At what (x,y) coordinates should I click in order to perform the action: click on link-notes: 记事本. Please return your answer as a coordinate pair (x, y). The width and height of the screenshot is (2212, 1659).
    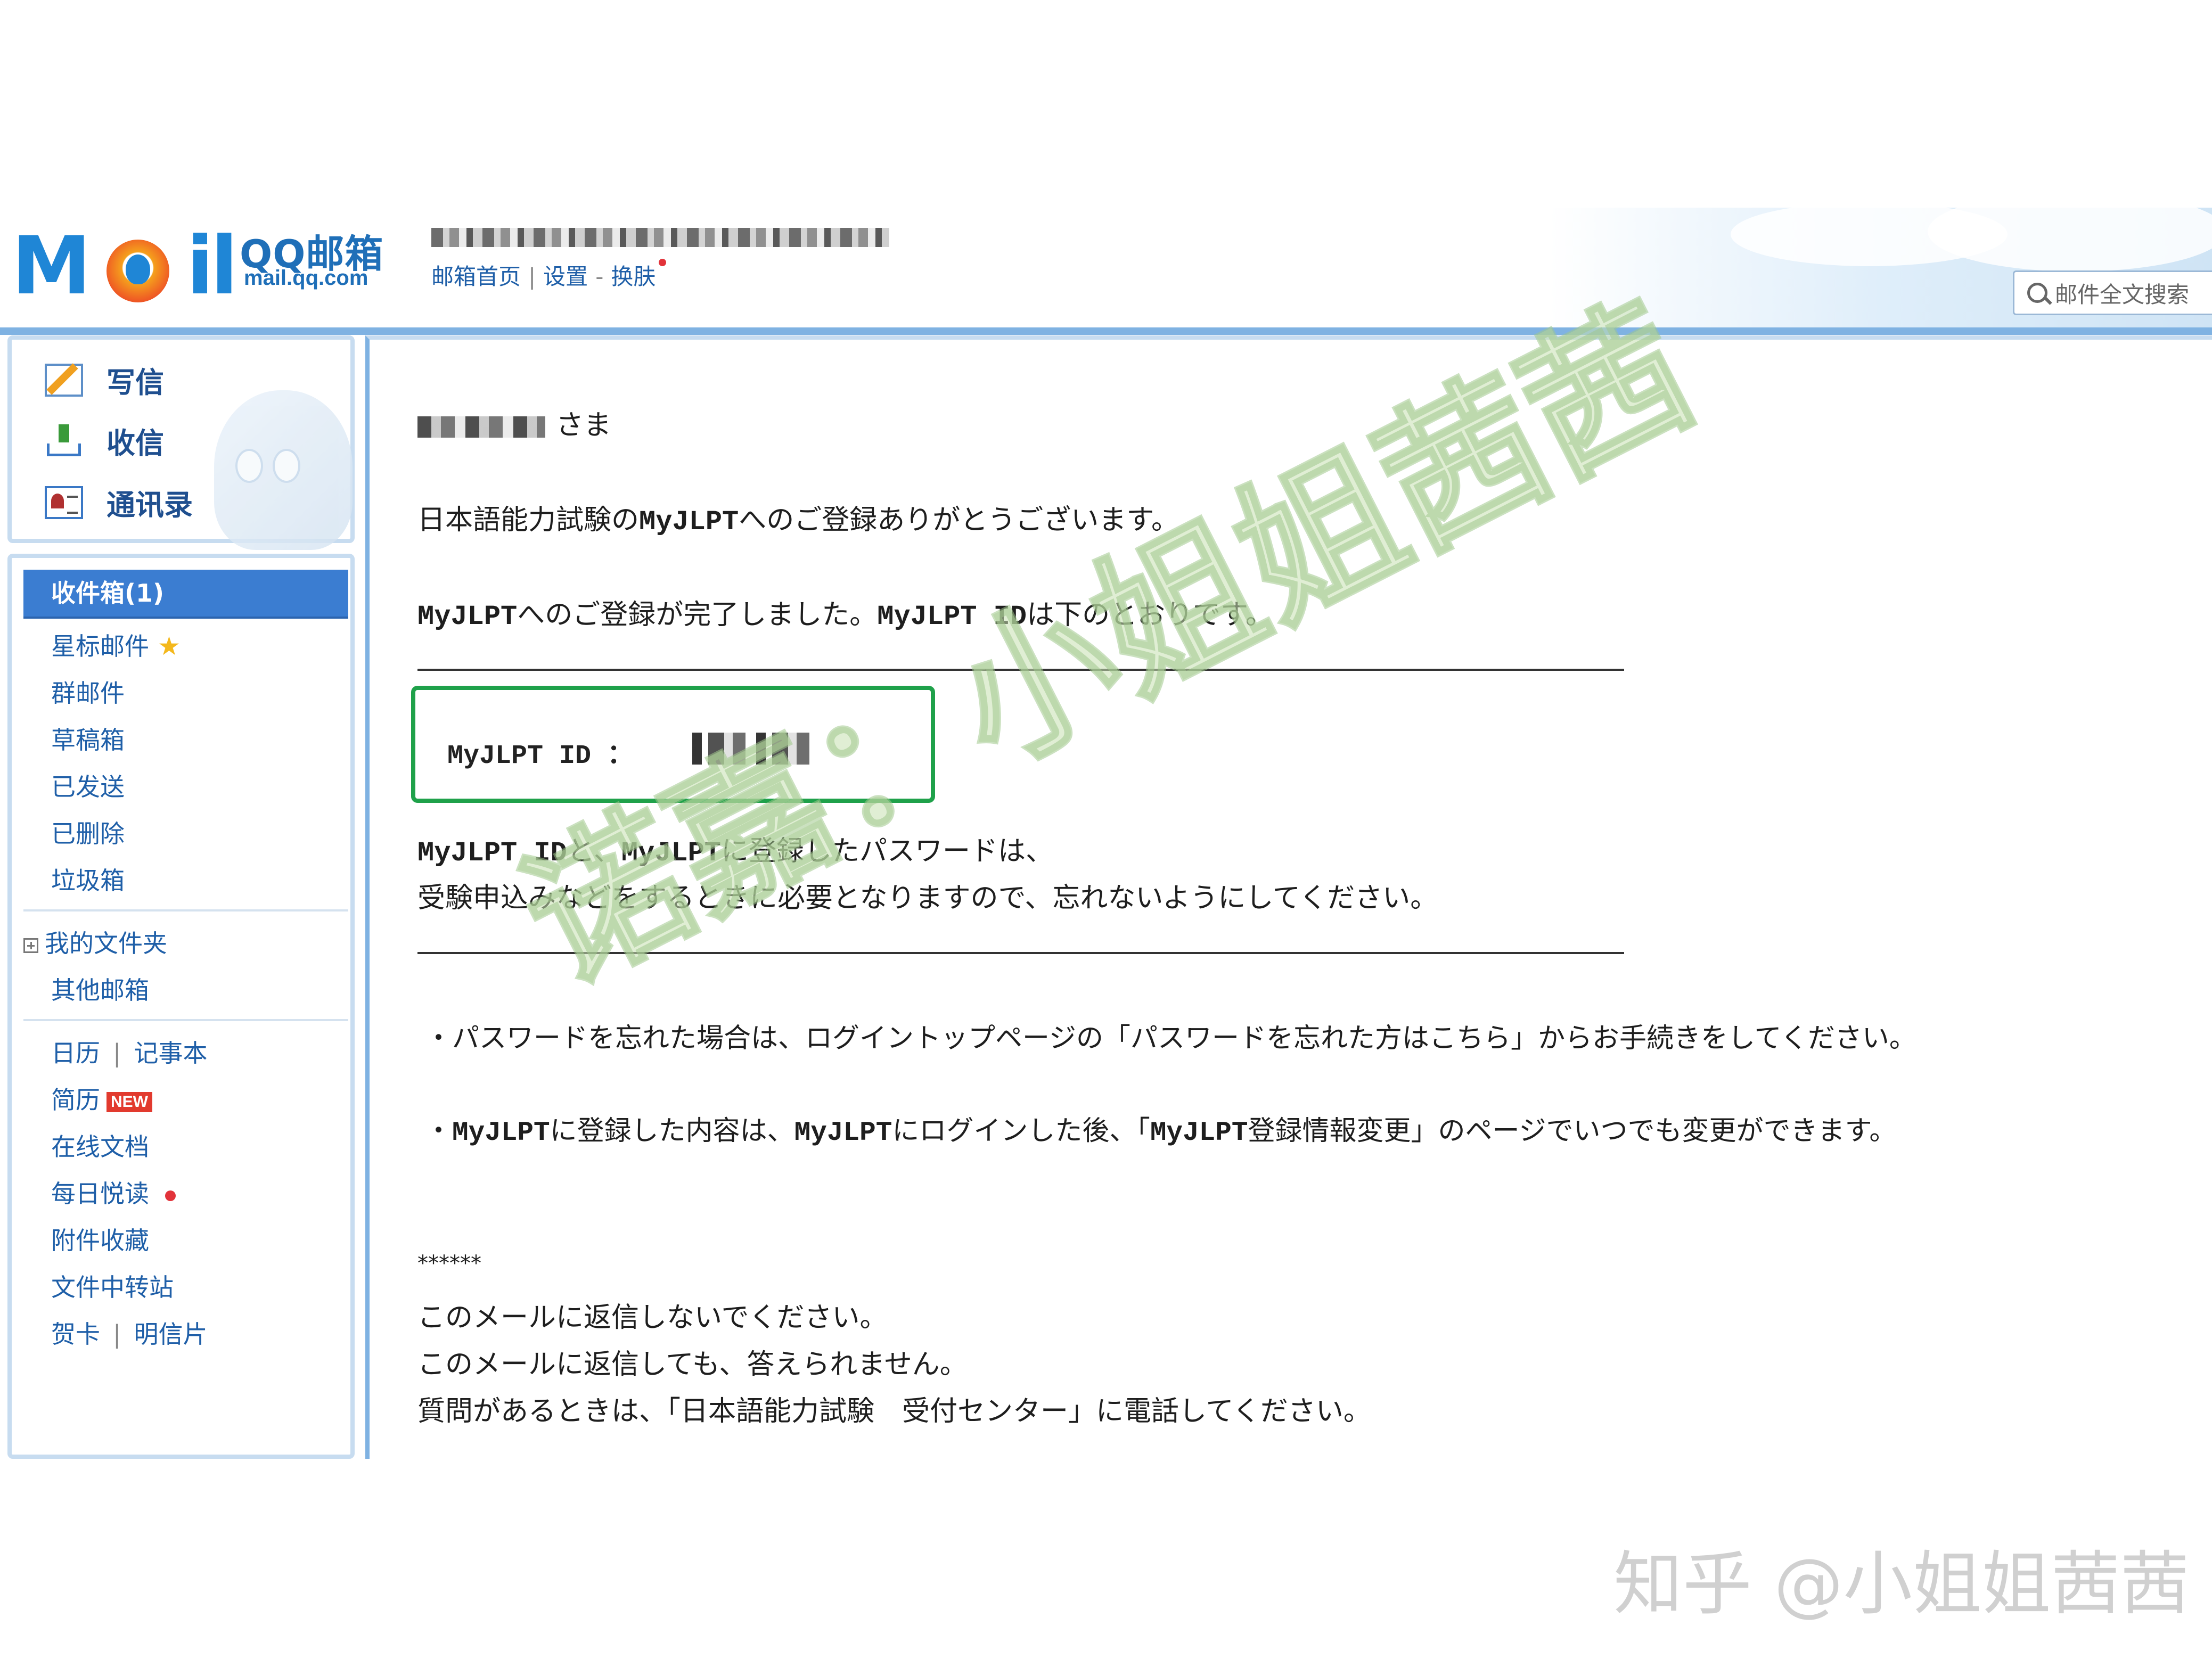
    Looking at the image, I should click on (171, 1053).